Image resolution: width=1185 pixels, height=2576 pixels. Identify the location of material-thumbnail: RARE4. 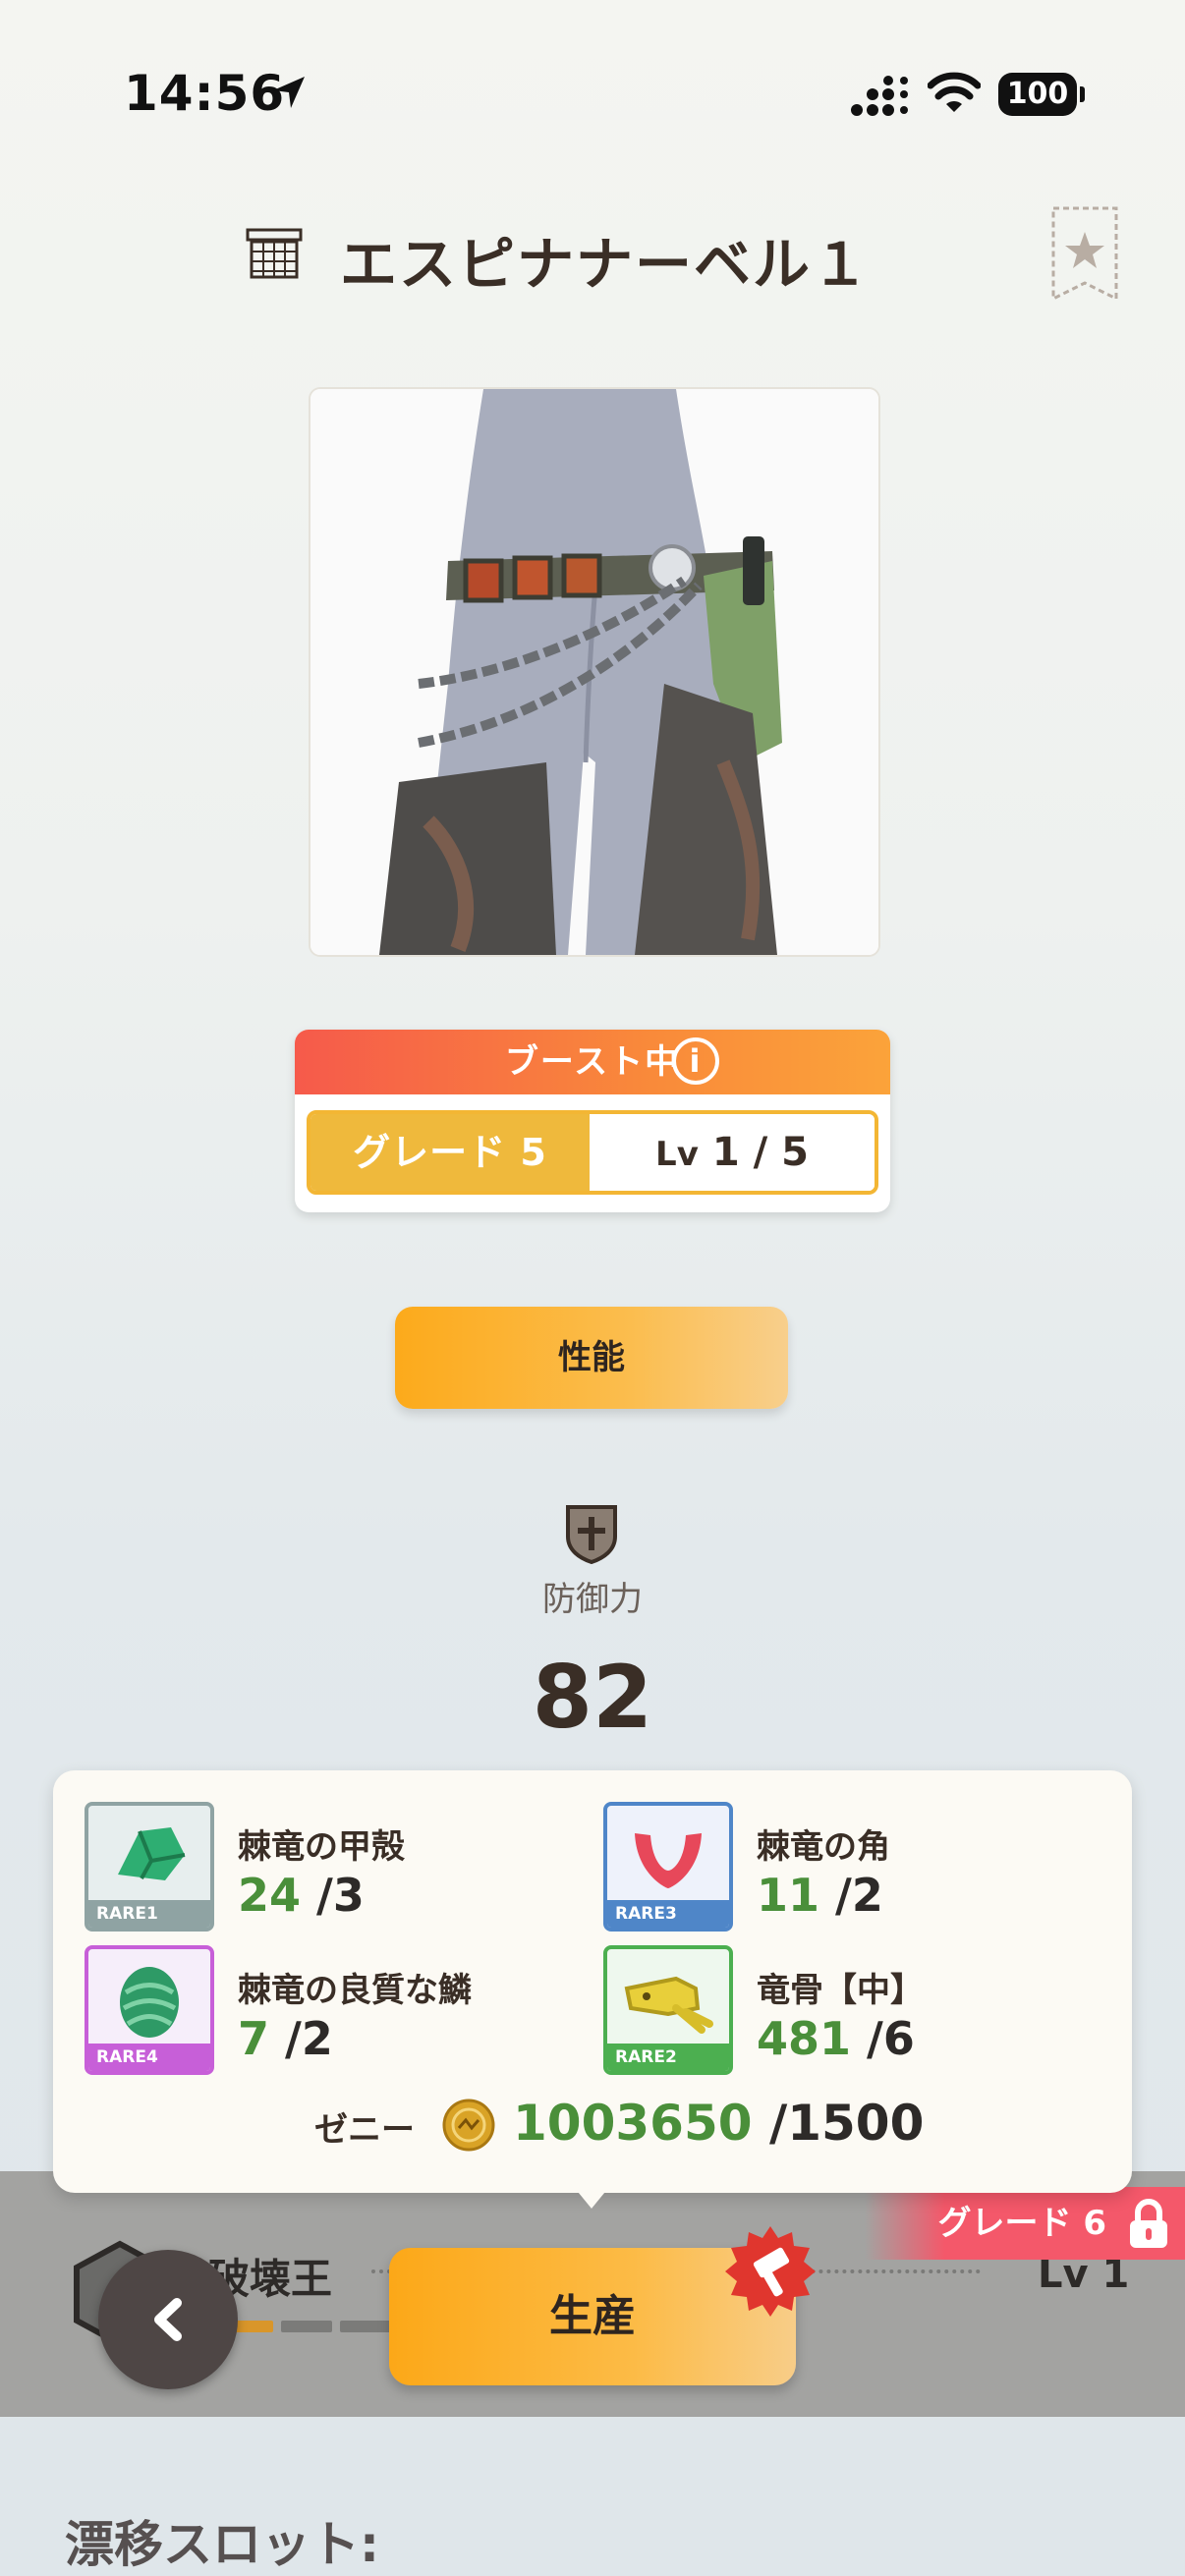
(150, 2010).